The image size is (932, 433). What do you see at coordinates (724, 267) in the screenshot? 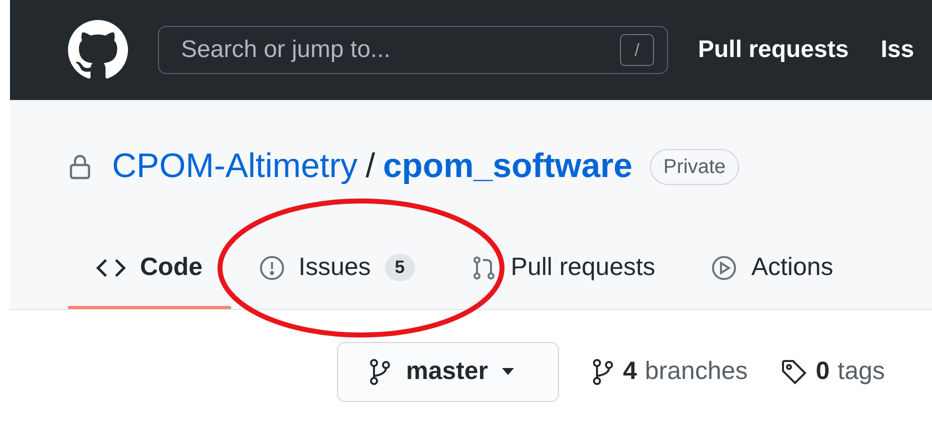
I see `play-icon` at bounding box center [724, 267].